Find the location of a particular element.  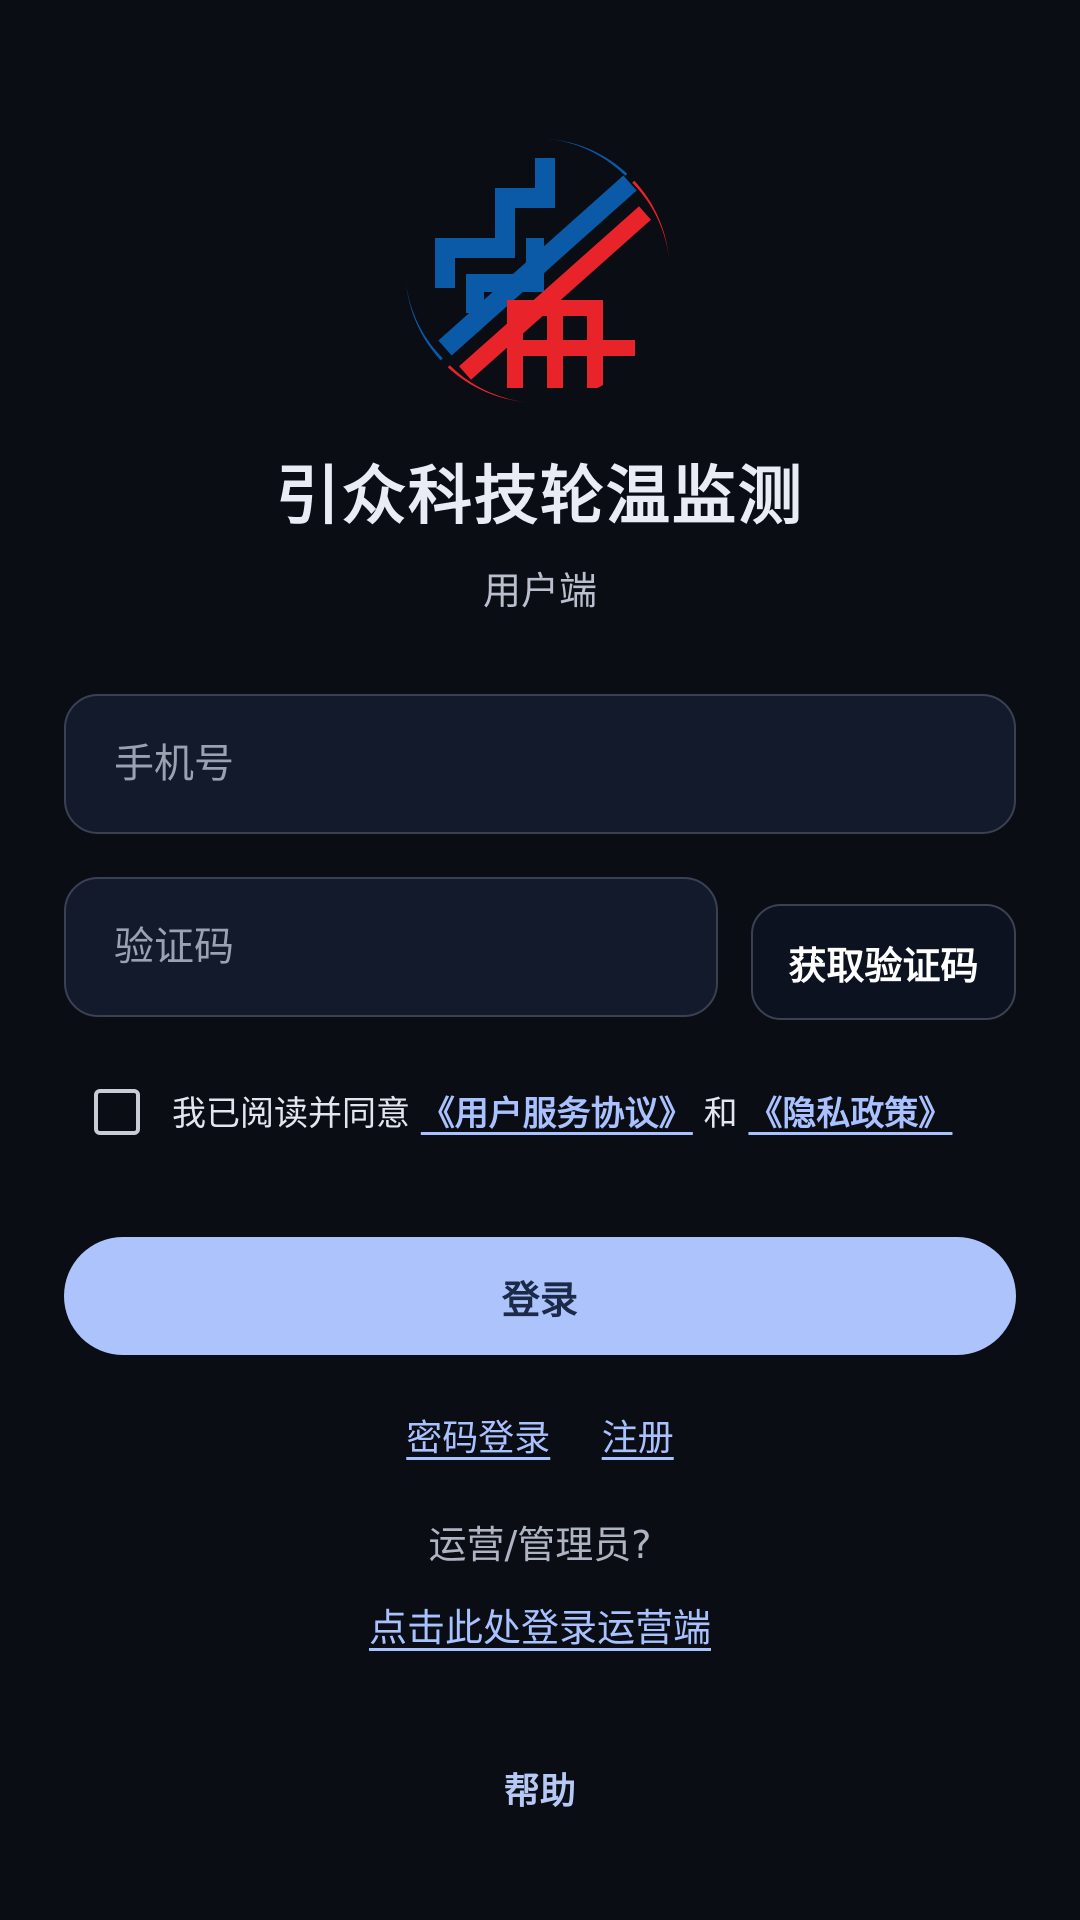

agreement-text: 我已阅读并同意 《用户服务协议》 和 《隐私政策》 is located at coordinates (562, 1114).